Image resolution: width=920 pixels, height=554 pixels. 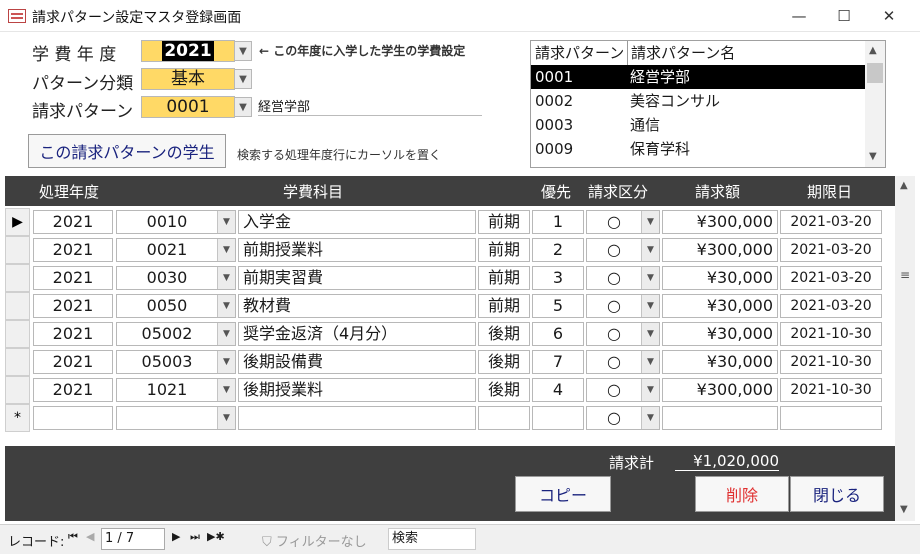 I want to click on list-item: 0003 通信, so click(x=698, y=125).